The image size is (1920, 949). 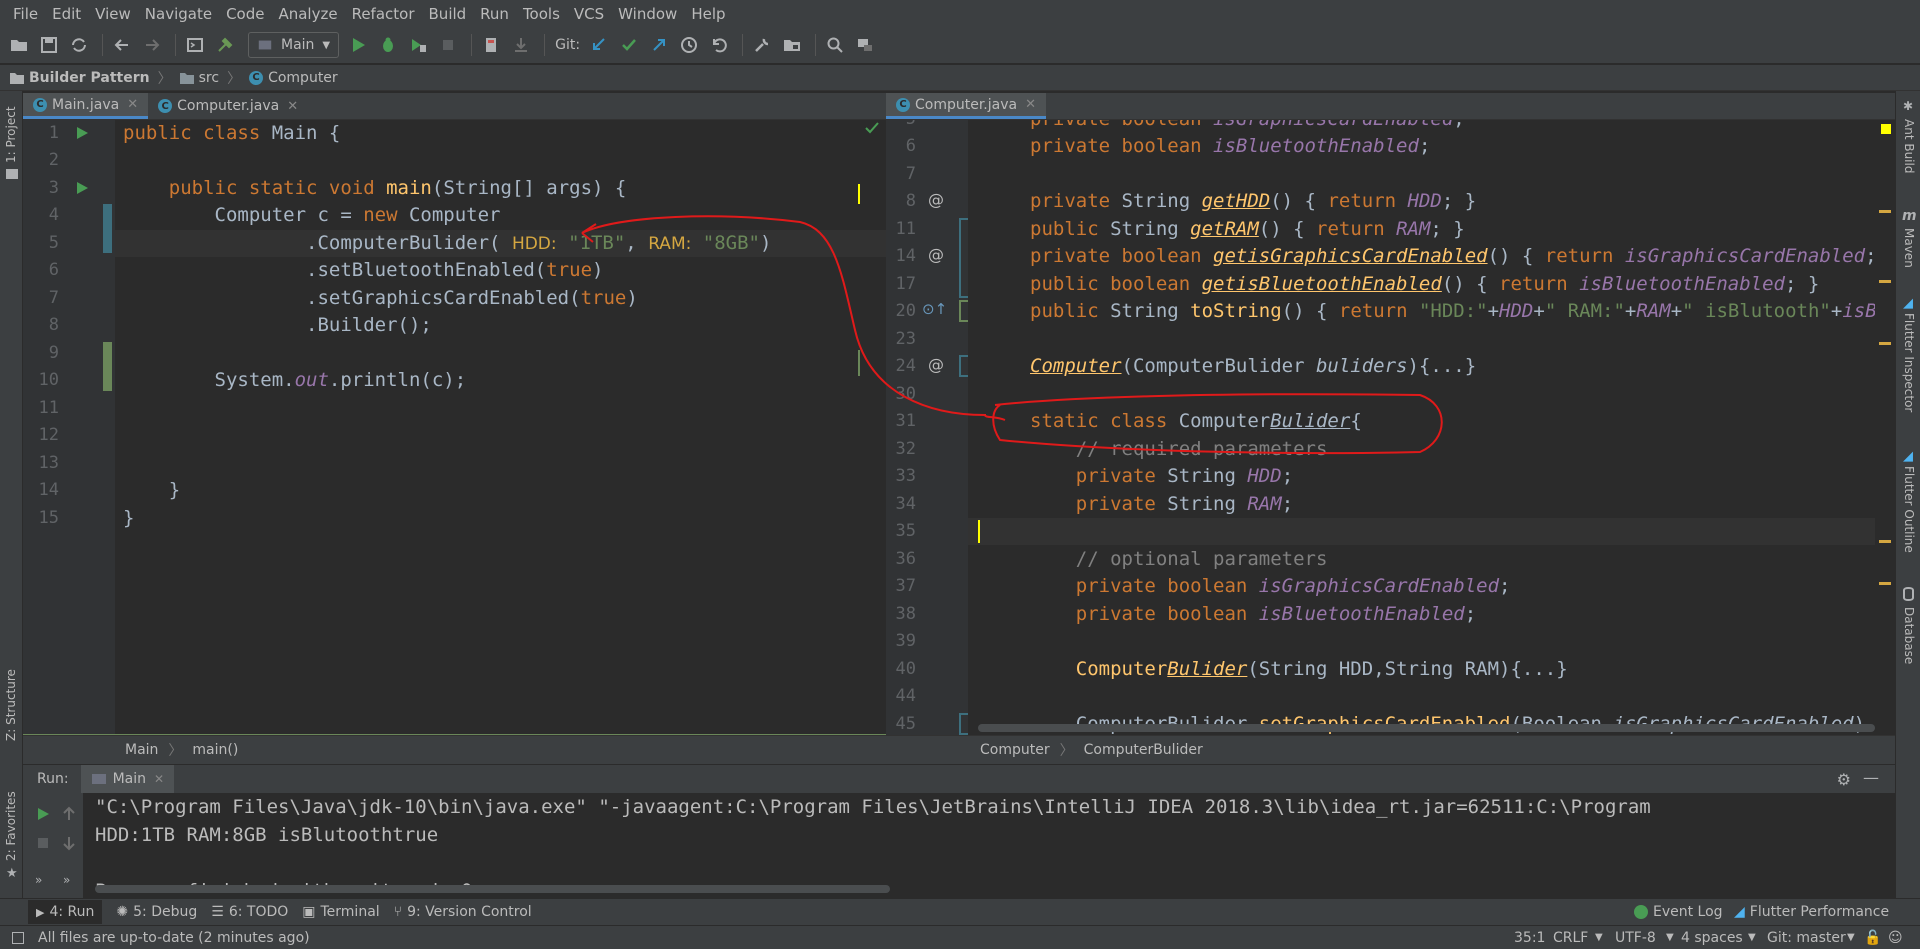 What do you see at coordinates (217, 912) in the screenshot?
I see `todo-list-icon: ☰` at bounding box center [217, 912].